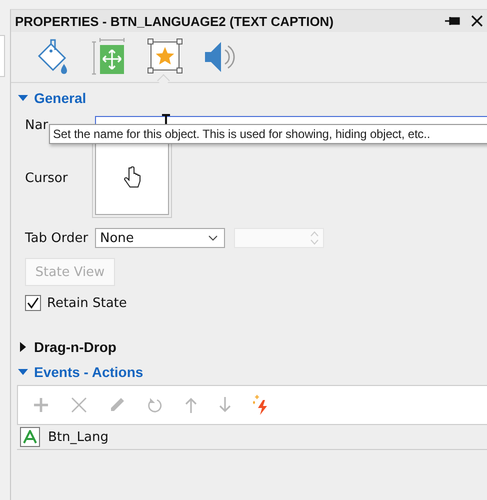  Describe the element at coordinates (268, 134) in the screenshot. I see `tooltip: Set the name for this object. This is used for showing, hiding object, etc..` at that location.